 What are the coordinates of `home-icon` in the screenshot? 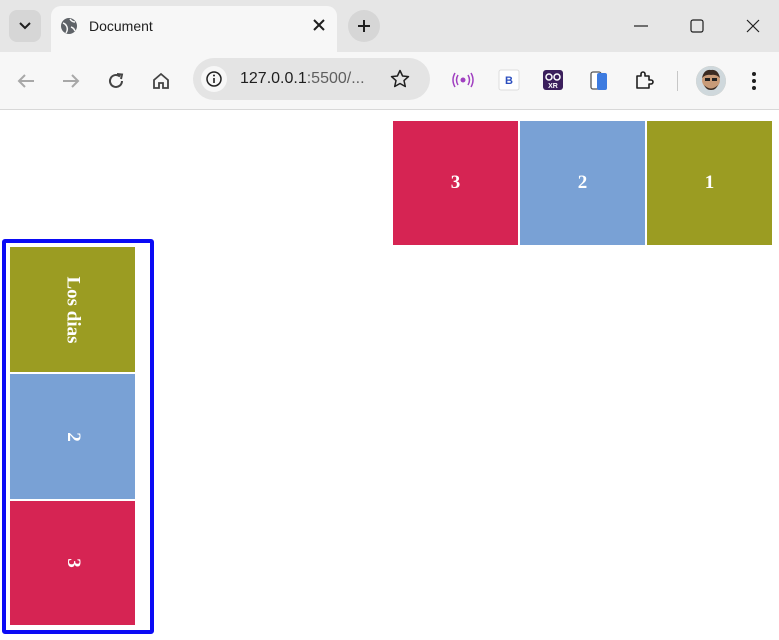 It's located at (161, 80).